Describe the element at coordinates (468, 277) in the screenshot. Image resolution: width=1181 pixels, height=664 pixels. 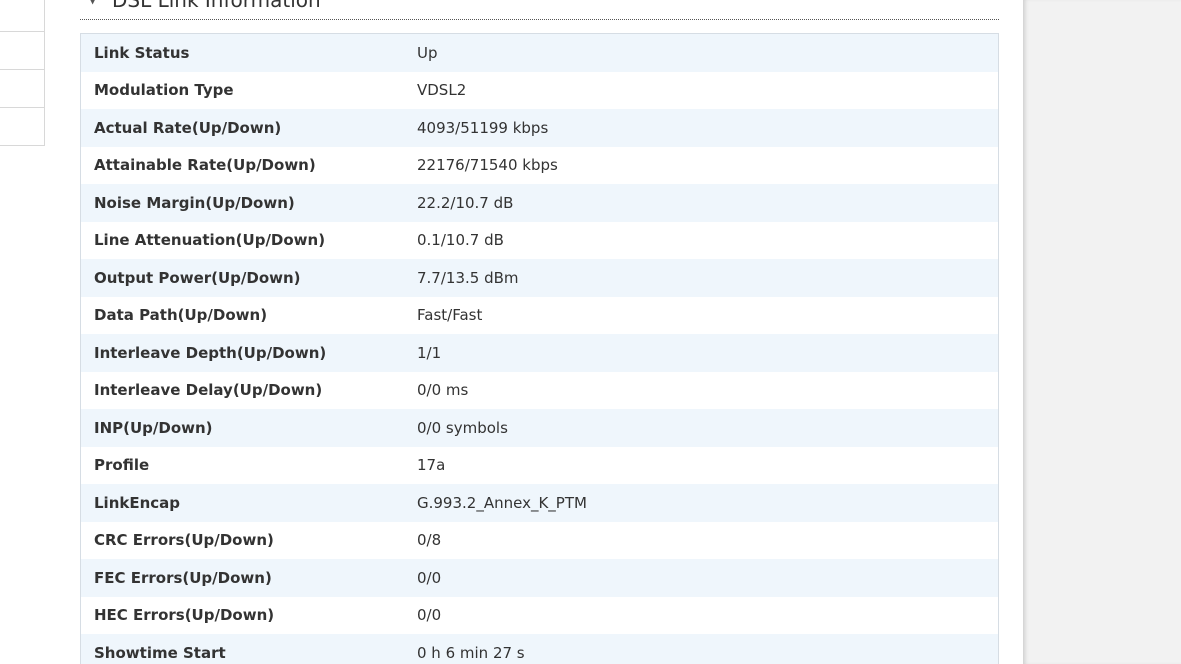
I see `row-value: 7.7/13.5 dBm` at that location.